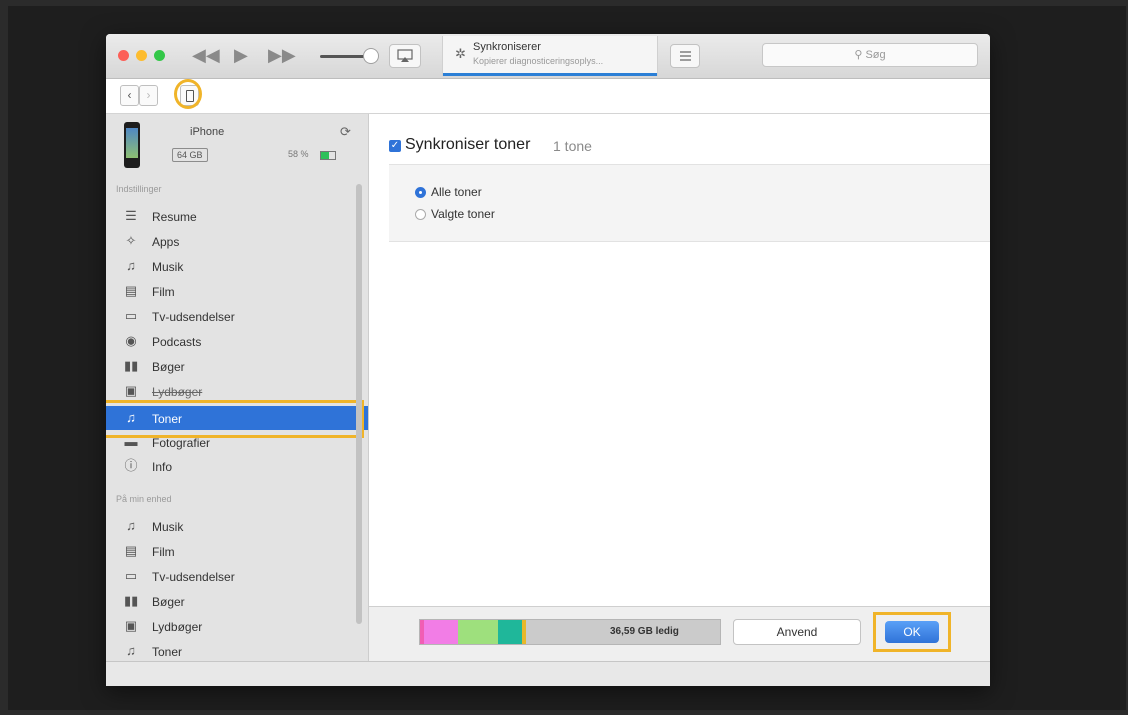 This screenshot has width=1128, height=715. Describe the element at coordinates (237, 341) in the screenshot. I see `sidebar-item-podcasts: ◉ Podcasts` at that location.